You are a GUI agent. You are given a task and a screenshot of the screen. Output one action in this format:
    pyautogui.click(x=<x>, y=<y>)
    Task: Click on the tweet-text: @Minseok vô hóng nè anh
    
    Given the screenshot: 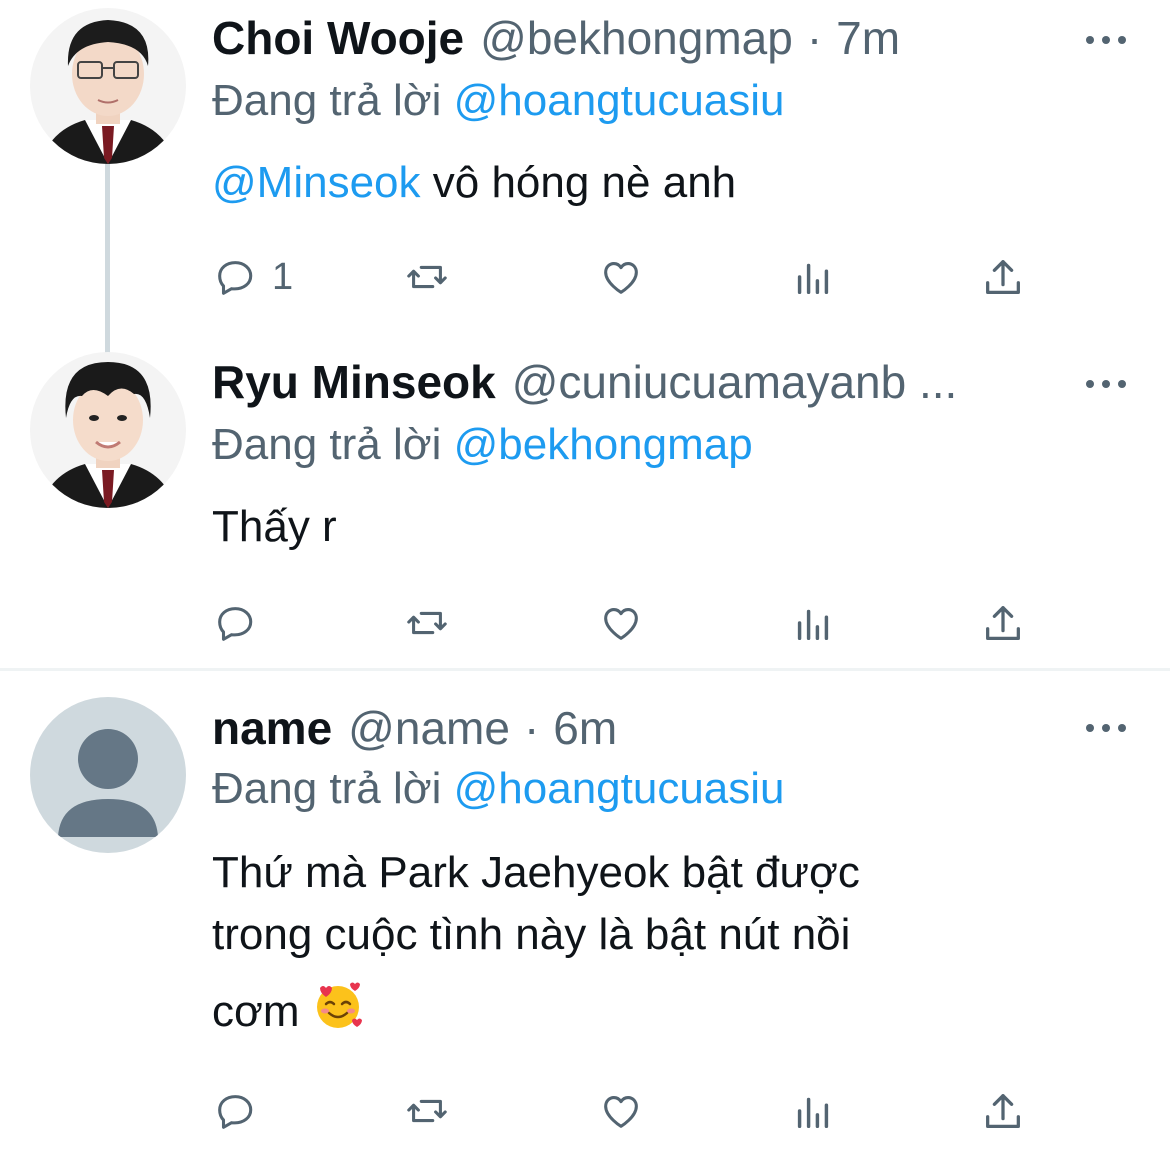 What is the action you would take?
    pyautogui.click(x=642, y=183)
    